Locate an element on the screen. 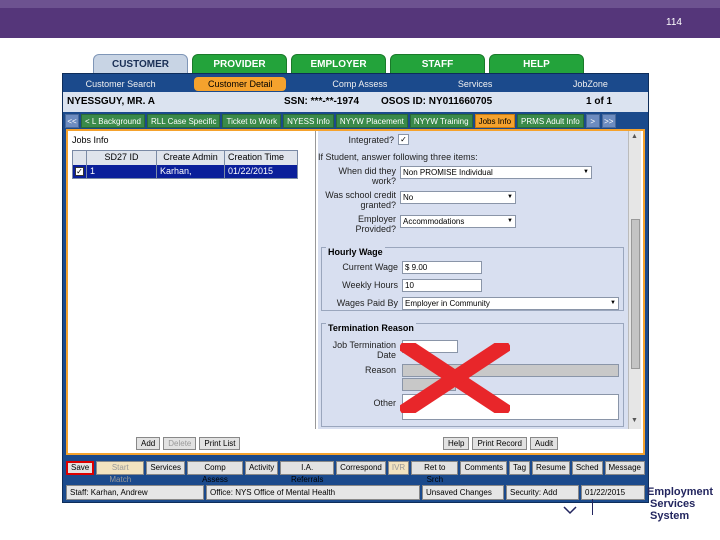  save-button: Save is located at coordinates (80, 468).